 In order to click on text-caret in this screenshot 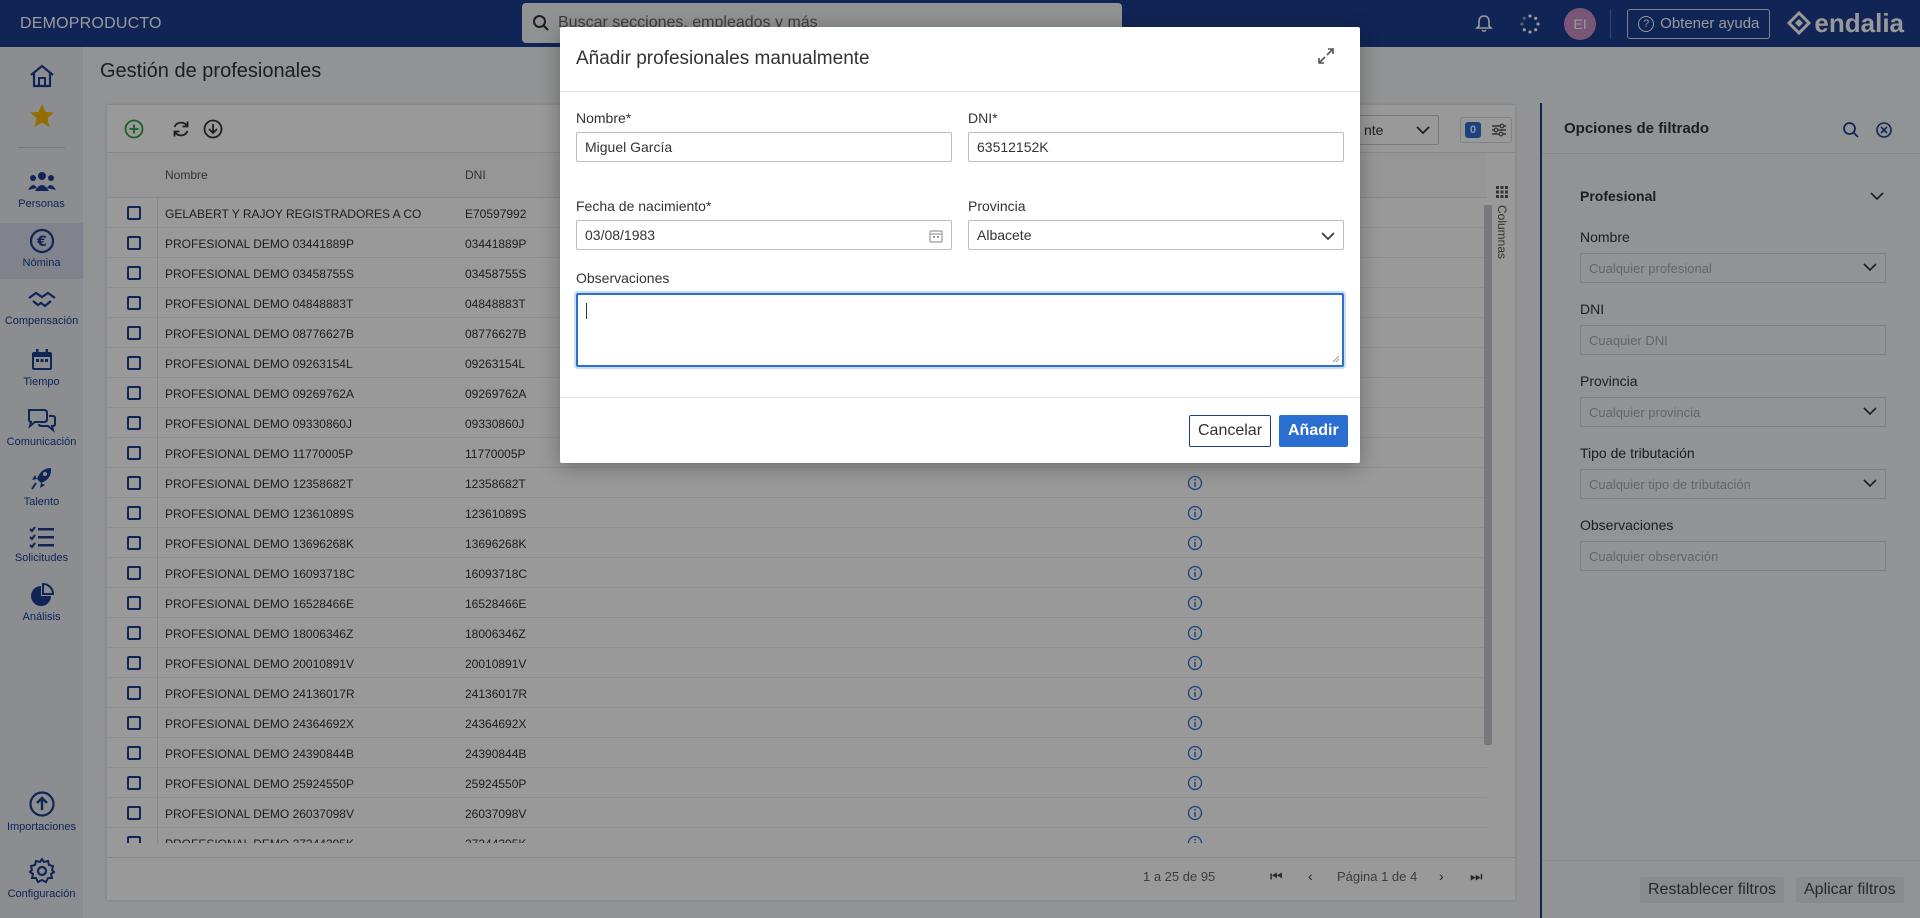, I will do `click(586, 311)`.